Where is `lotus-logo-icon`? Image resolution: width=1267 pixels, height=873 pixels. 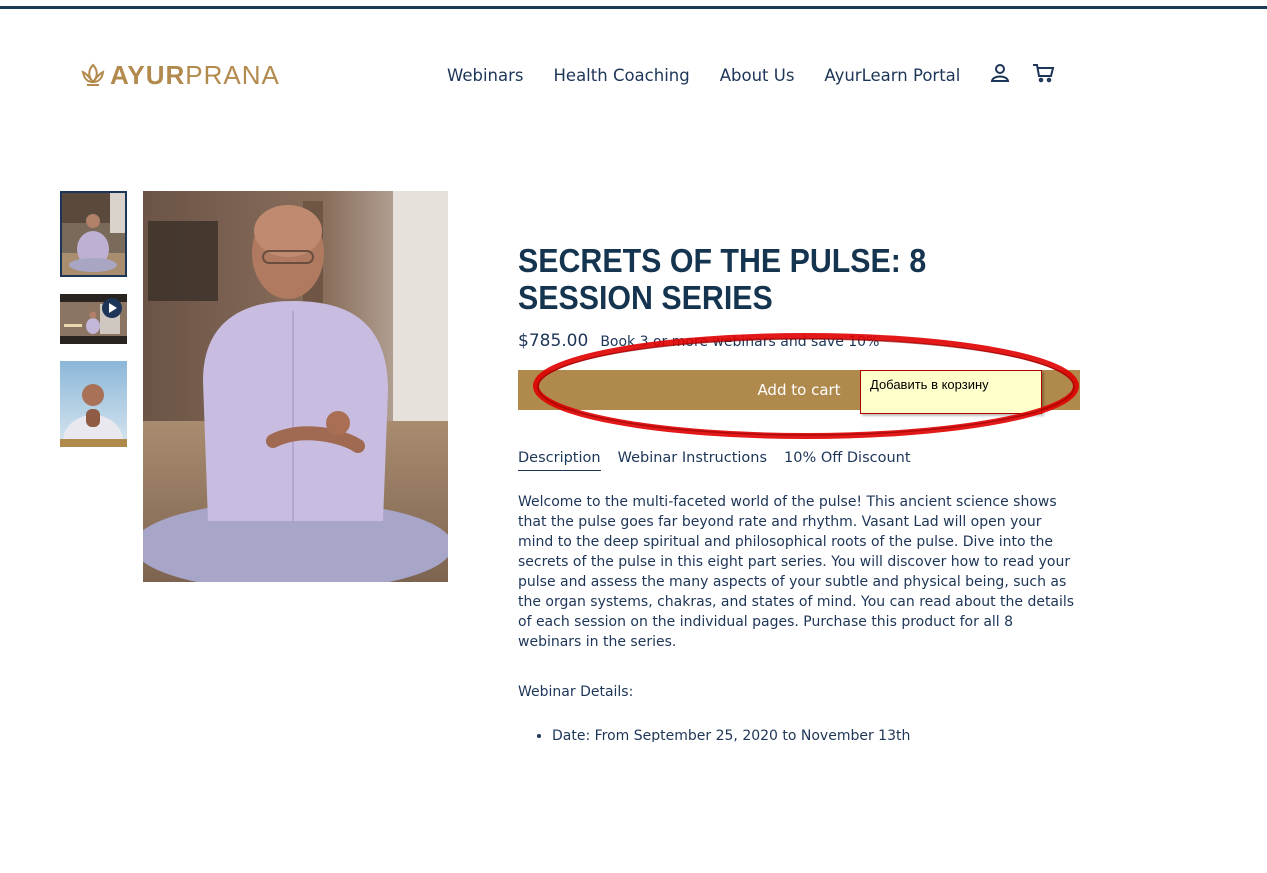
lotus-logo-icon is located at coordinates (93, 74).